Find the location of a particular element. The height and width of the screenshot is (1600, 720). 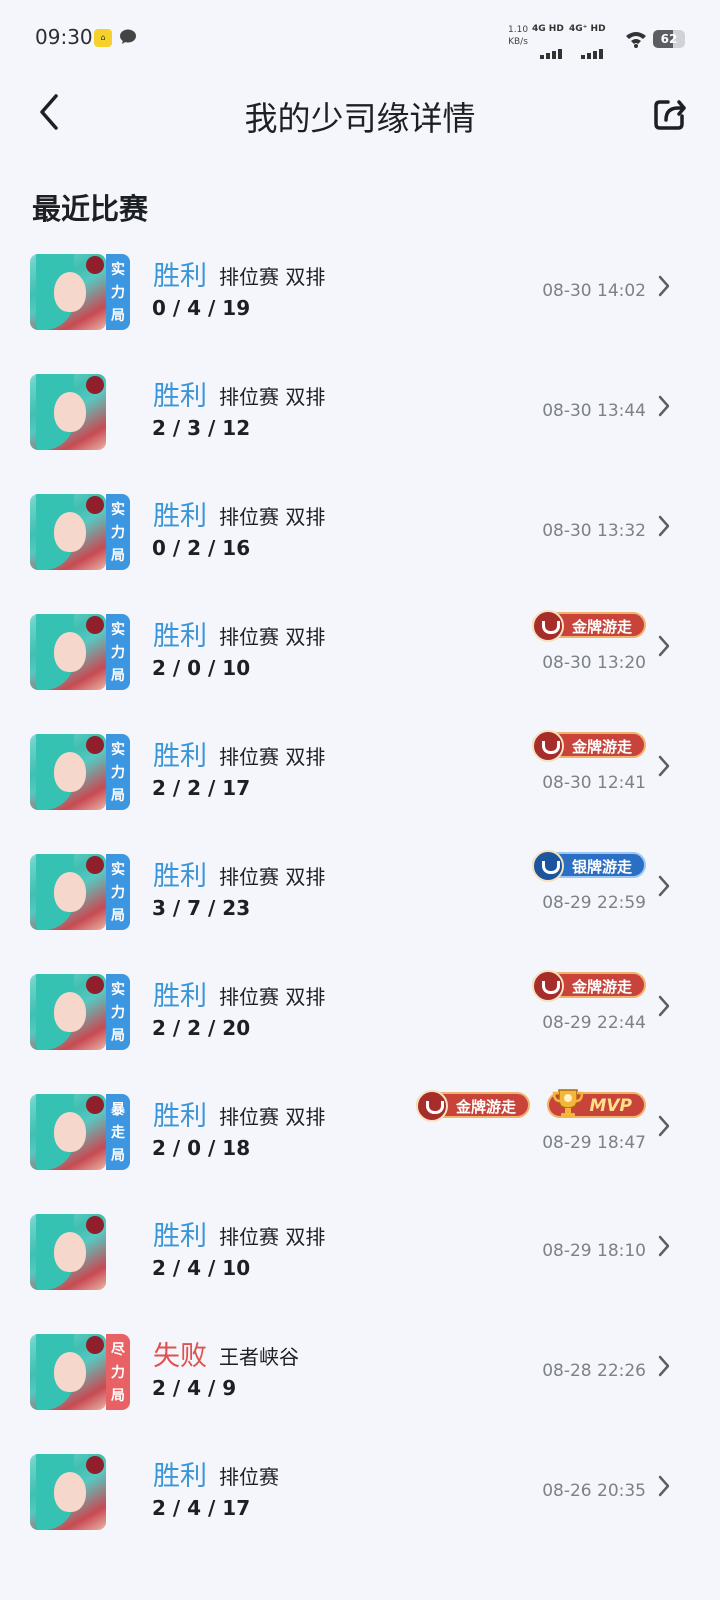

match-time: 08-30 13:44 is located at coordinates (594, 411).